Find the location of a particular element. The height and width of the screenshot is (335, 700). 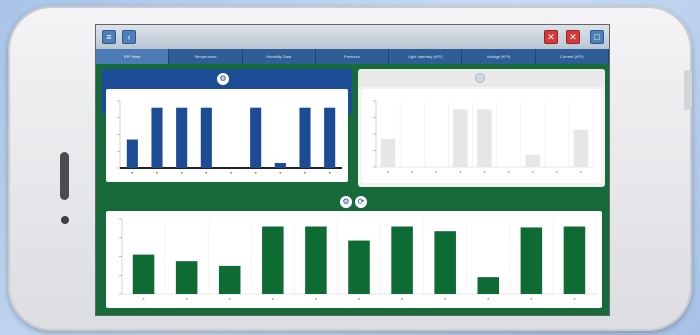

blue-bar-chart is located at coordinates (229, 137).